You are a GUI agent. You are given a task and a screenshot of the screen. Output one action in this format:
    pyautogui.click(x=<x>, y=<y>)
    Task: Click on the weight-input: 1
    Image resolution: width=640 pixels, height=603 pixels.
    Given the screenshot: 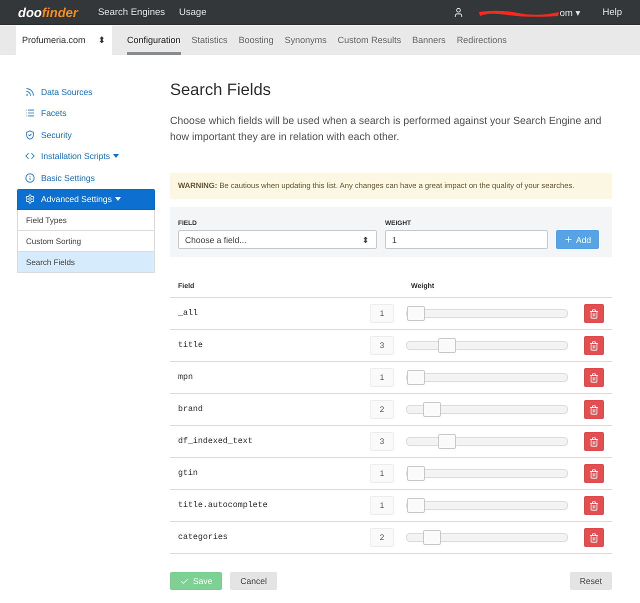 What is the action you would take?
    pyautogui.click(x=466, y=239)
    